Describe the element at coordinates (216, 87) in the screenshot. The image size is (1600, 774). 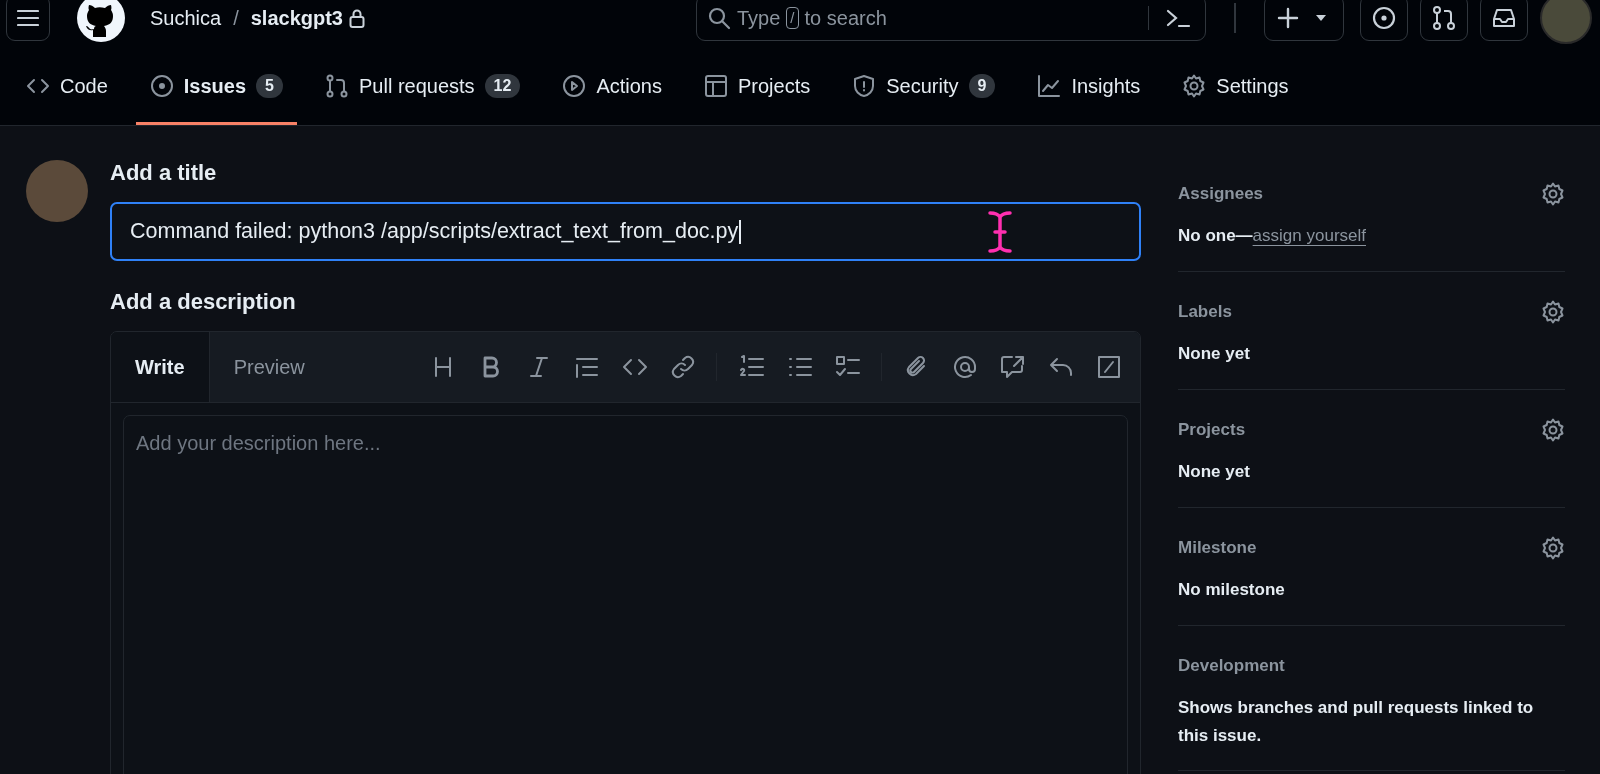
I see `repo-tab: Issues 5` at that location.